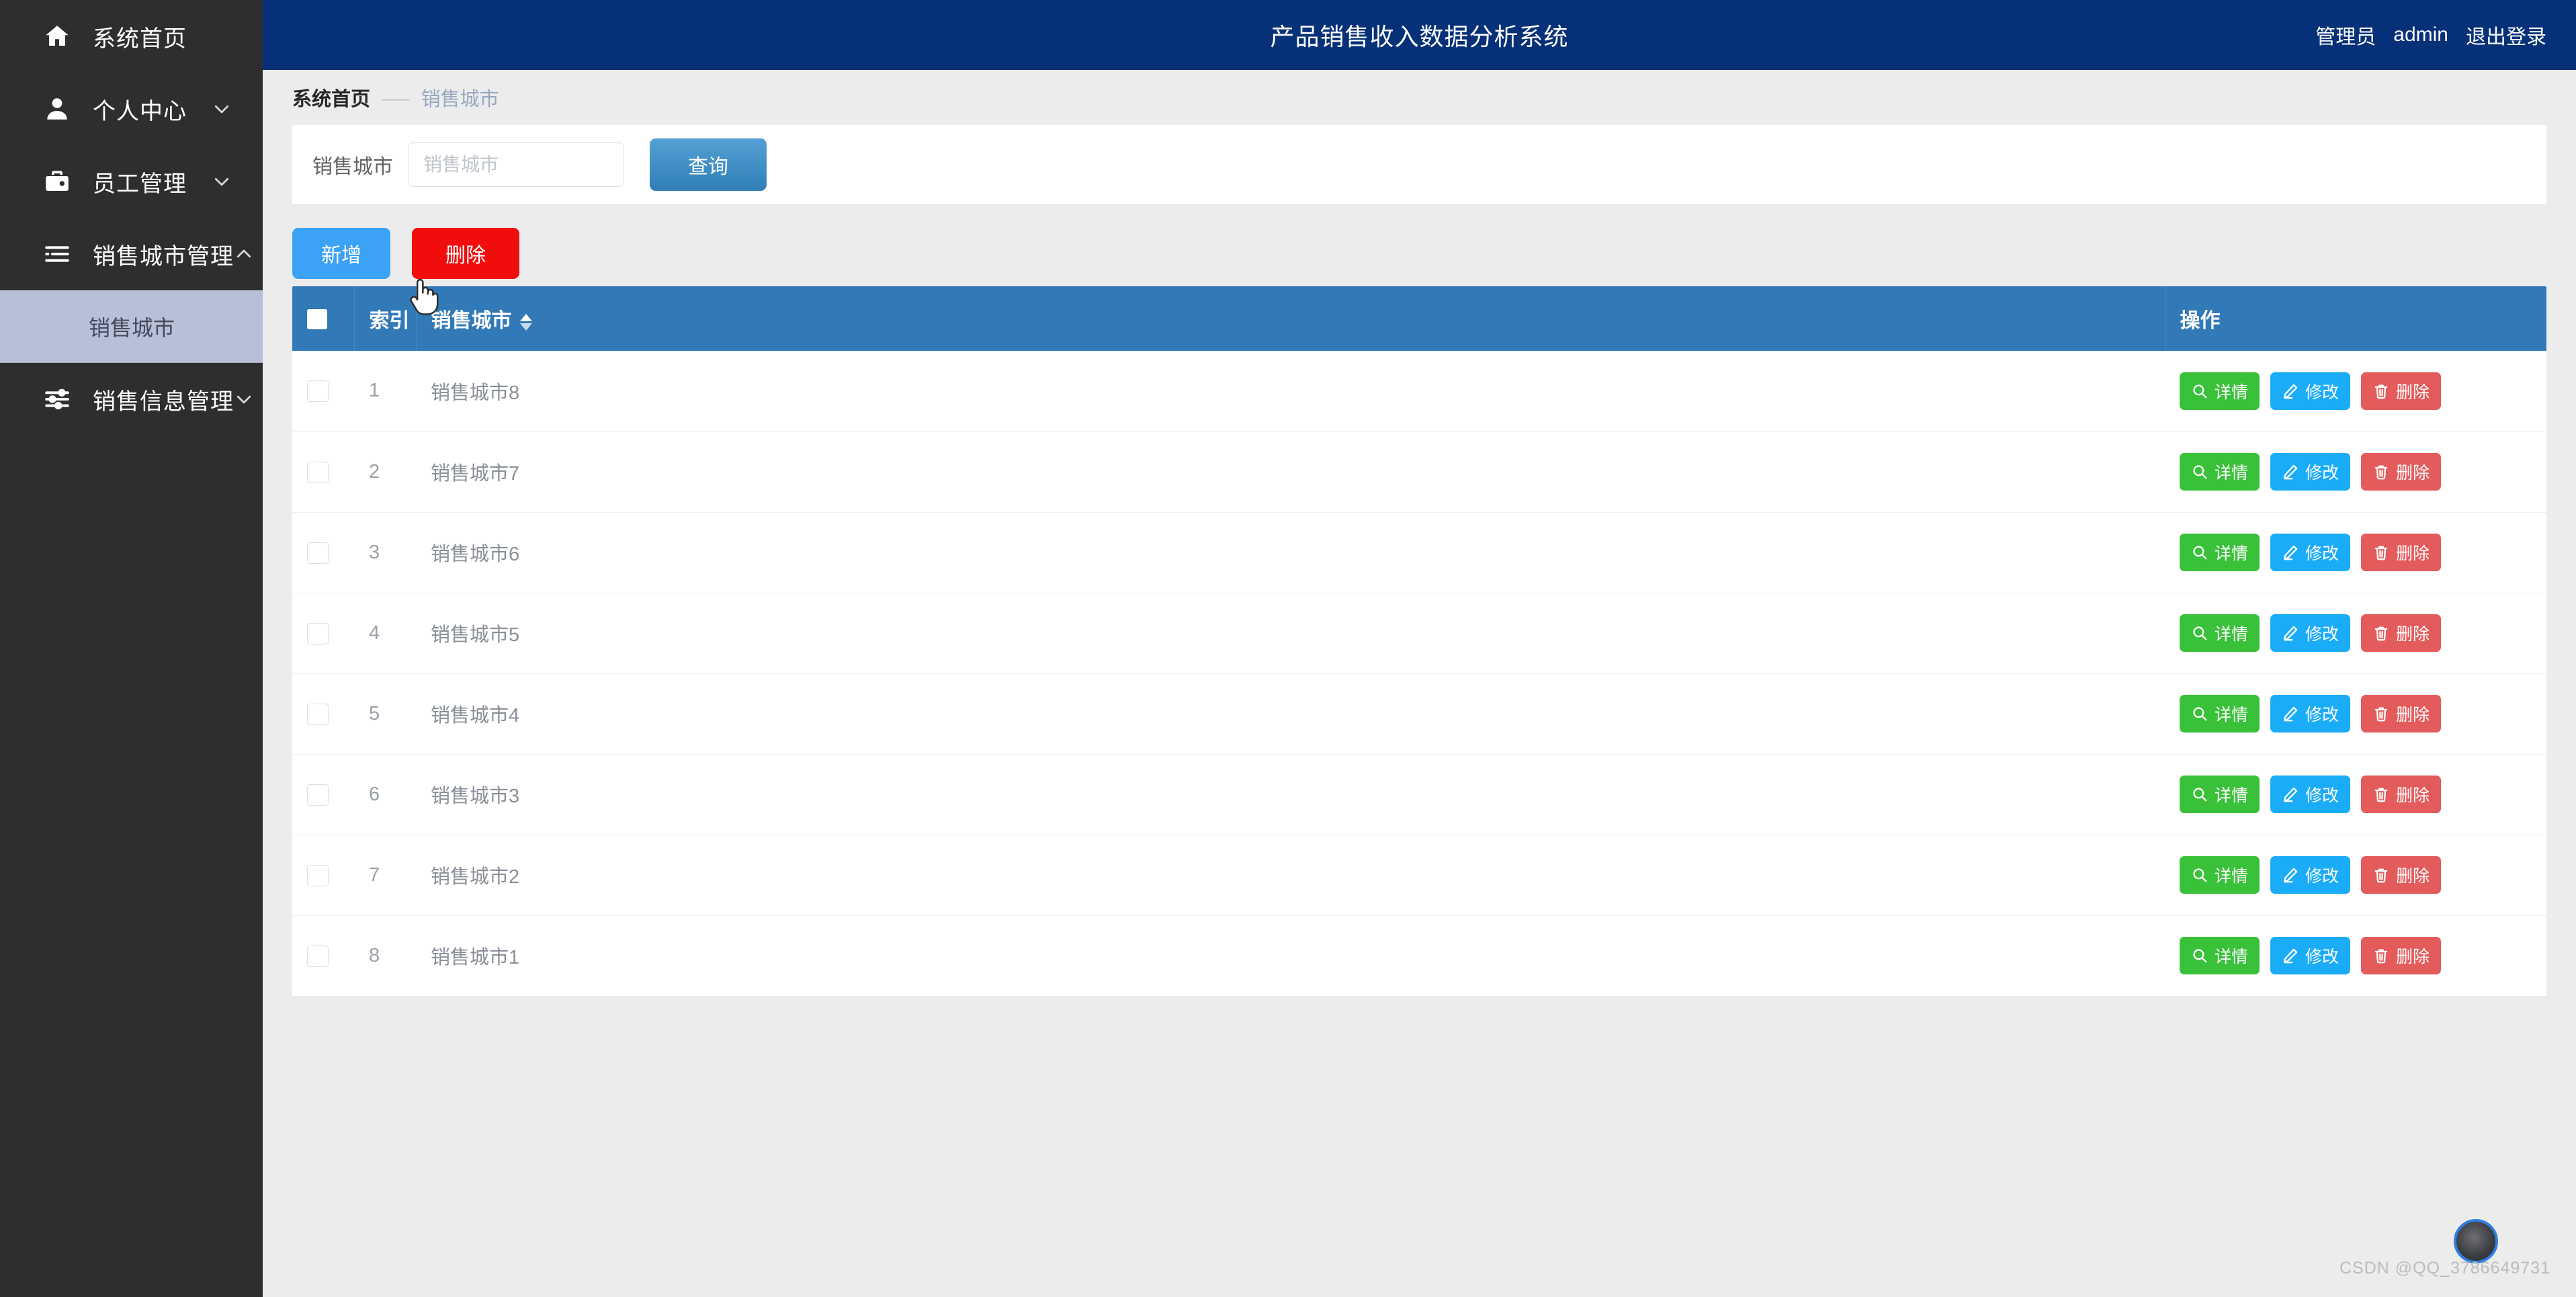 Image resolution: width=2576 pixels, height=1297 pixels. What do you see at coordinates (525, 322) in the screenshot?
I see `sort-arrows-icon` at bounding box center [525, 322].